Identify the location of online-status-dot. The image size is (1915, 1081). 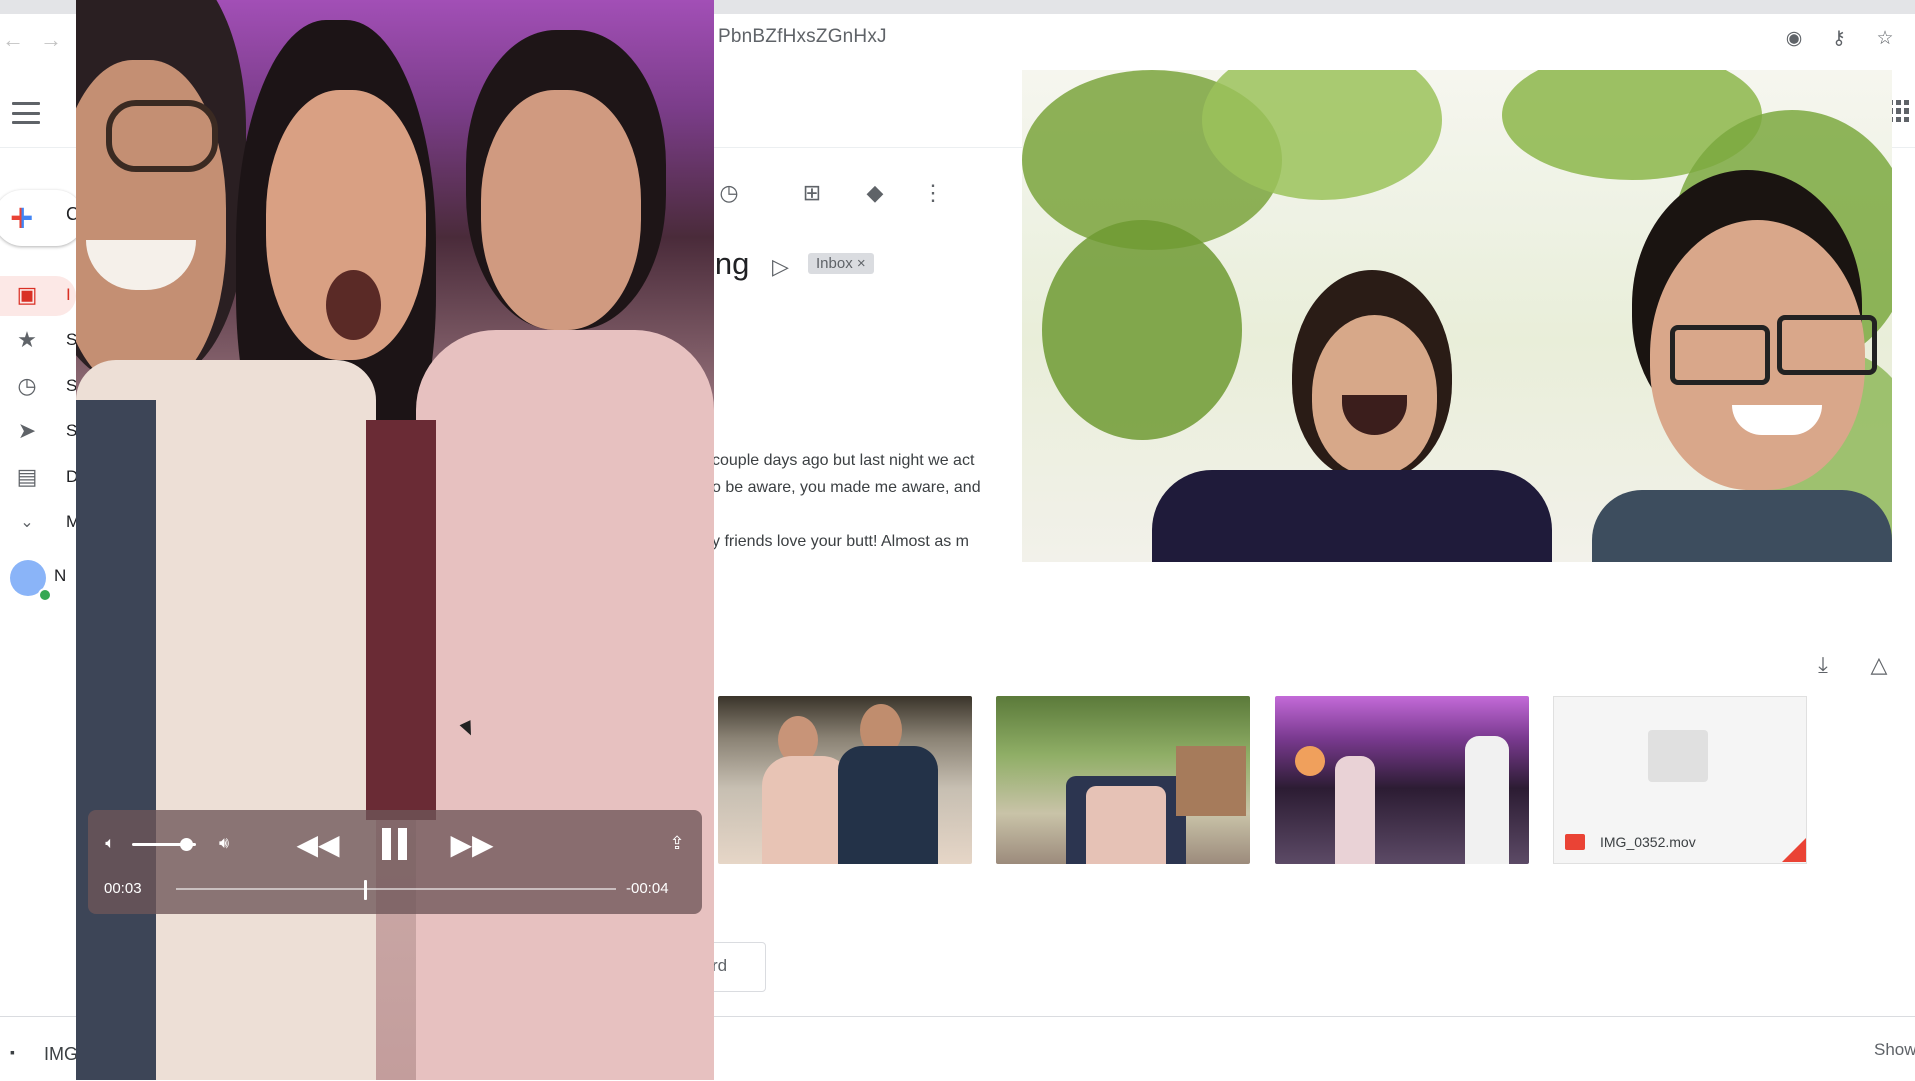
(45, 595).